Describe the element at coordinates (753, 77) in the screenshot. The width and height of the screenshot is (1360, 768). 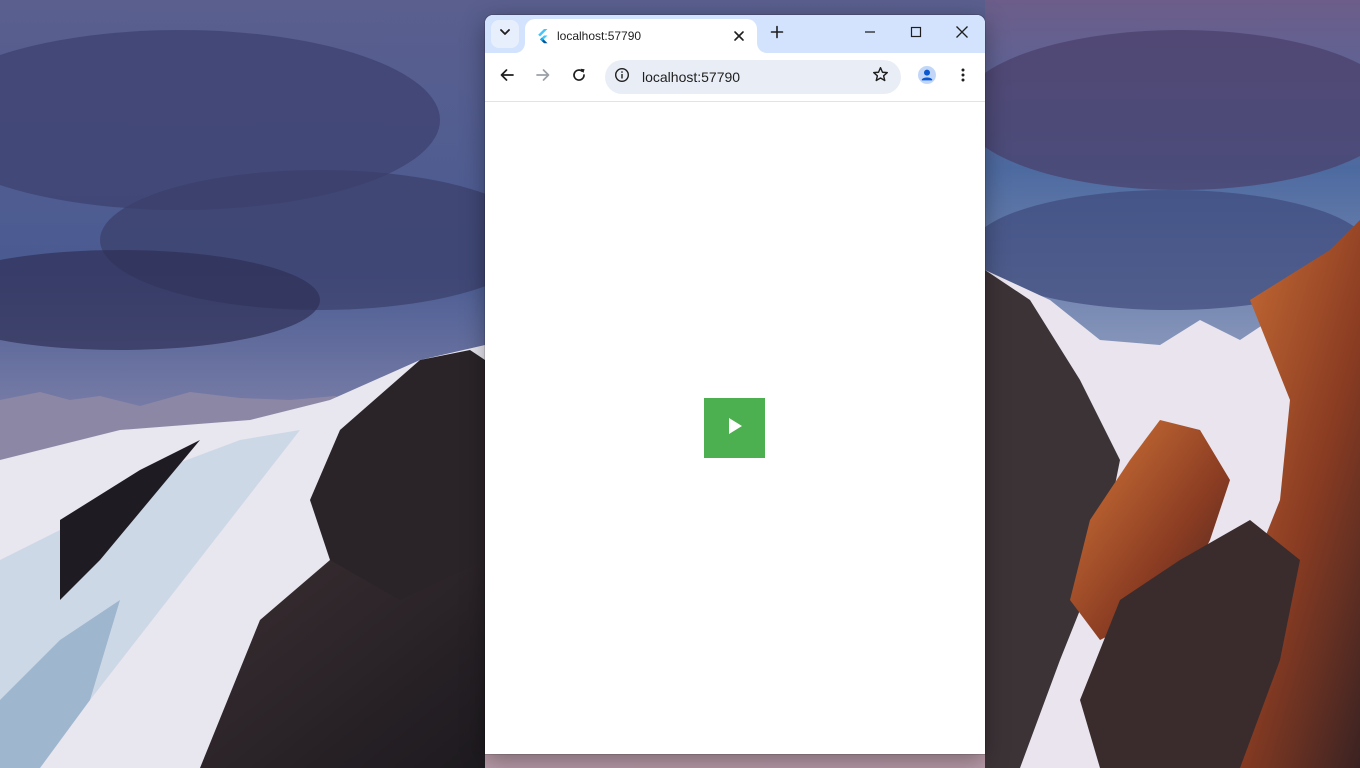
I see `address-bar: localhost:57790` at that location.